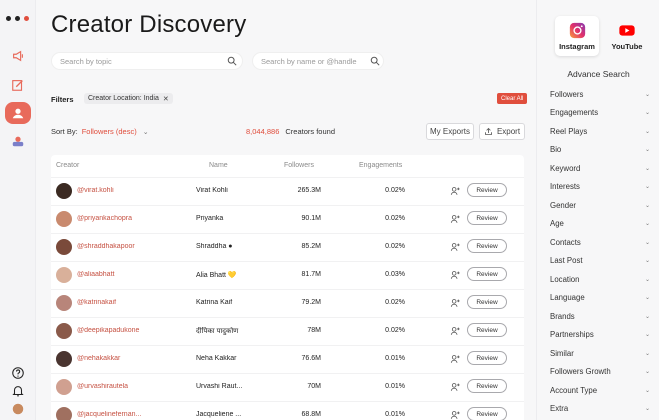 Image resolution: width=659 pixels, height=420 pixels. Describe the element at coordinates (18, 56) in the screenshot. I see `campaigns-nav-icon` at that location.